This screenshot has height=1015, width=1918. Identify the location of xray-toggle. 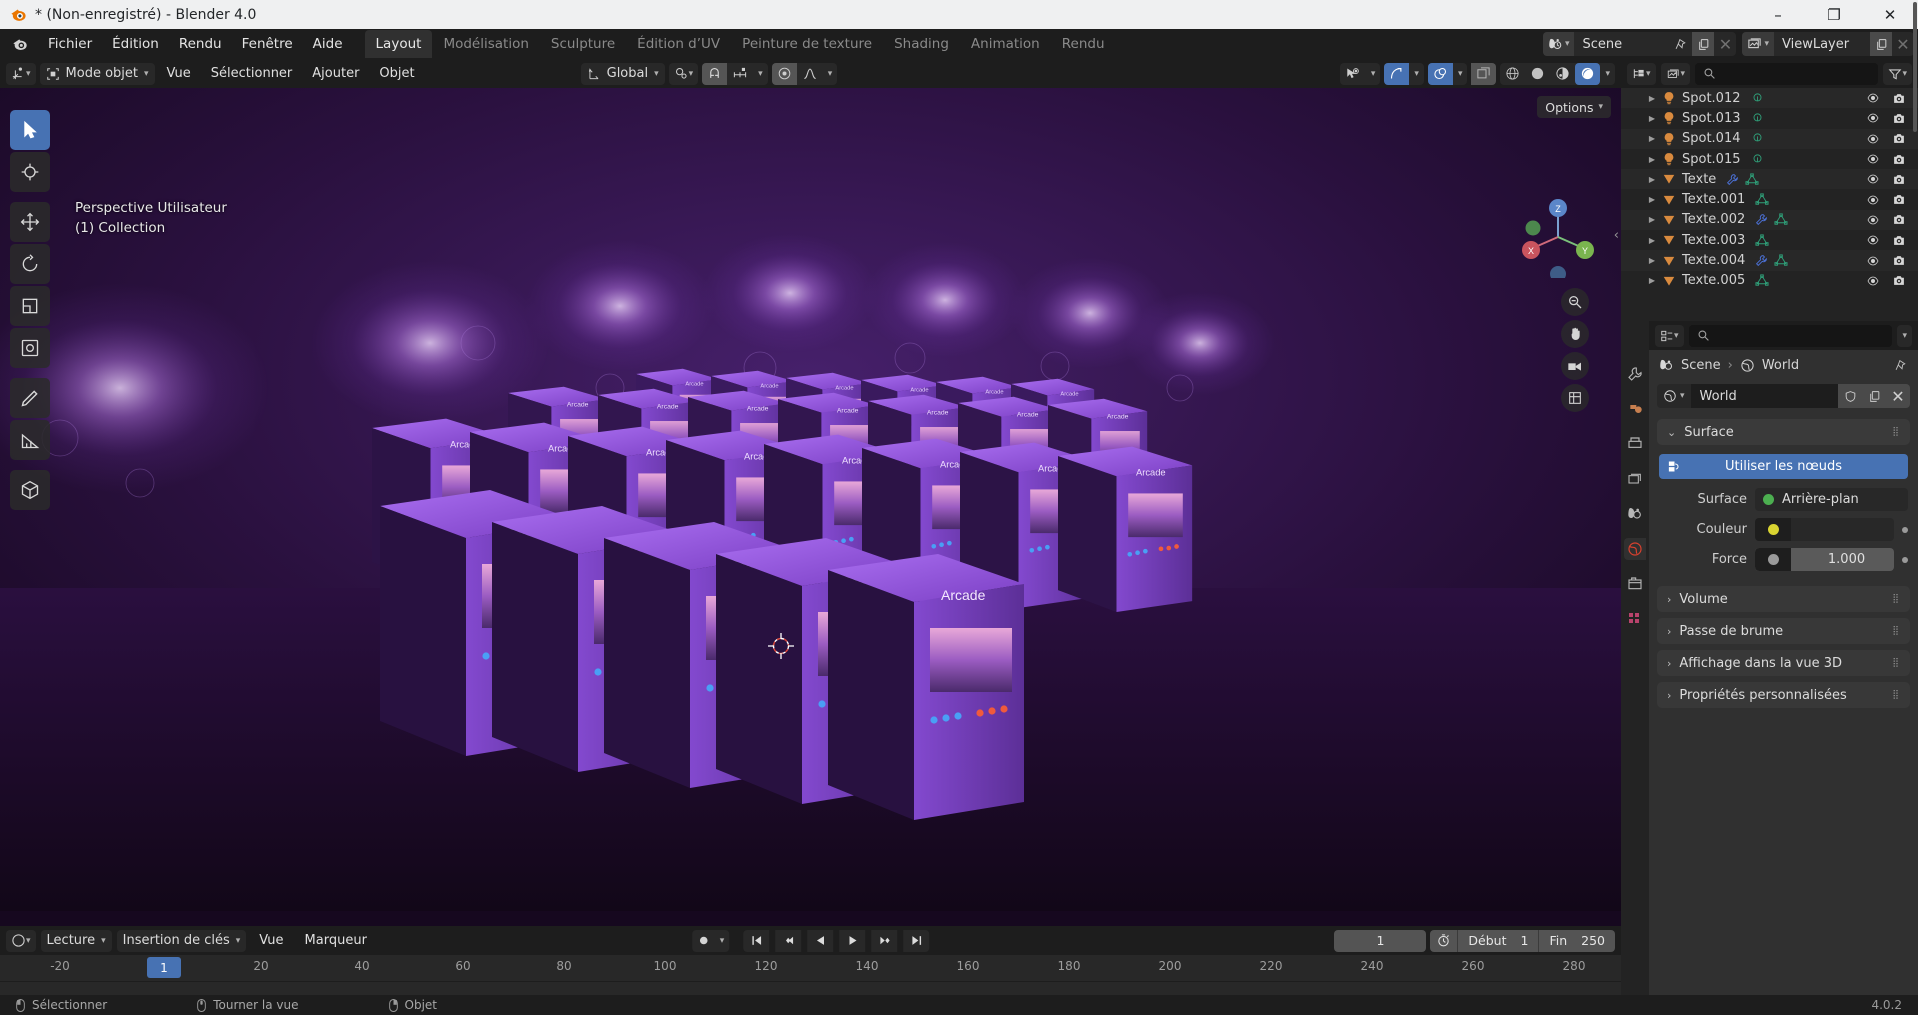
(1484, 73).